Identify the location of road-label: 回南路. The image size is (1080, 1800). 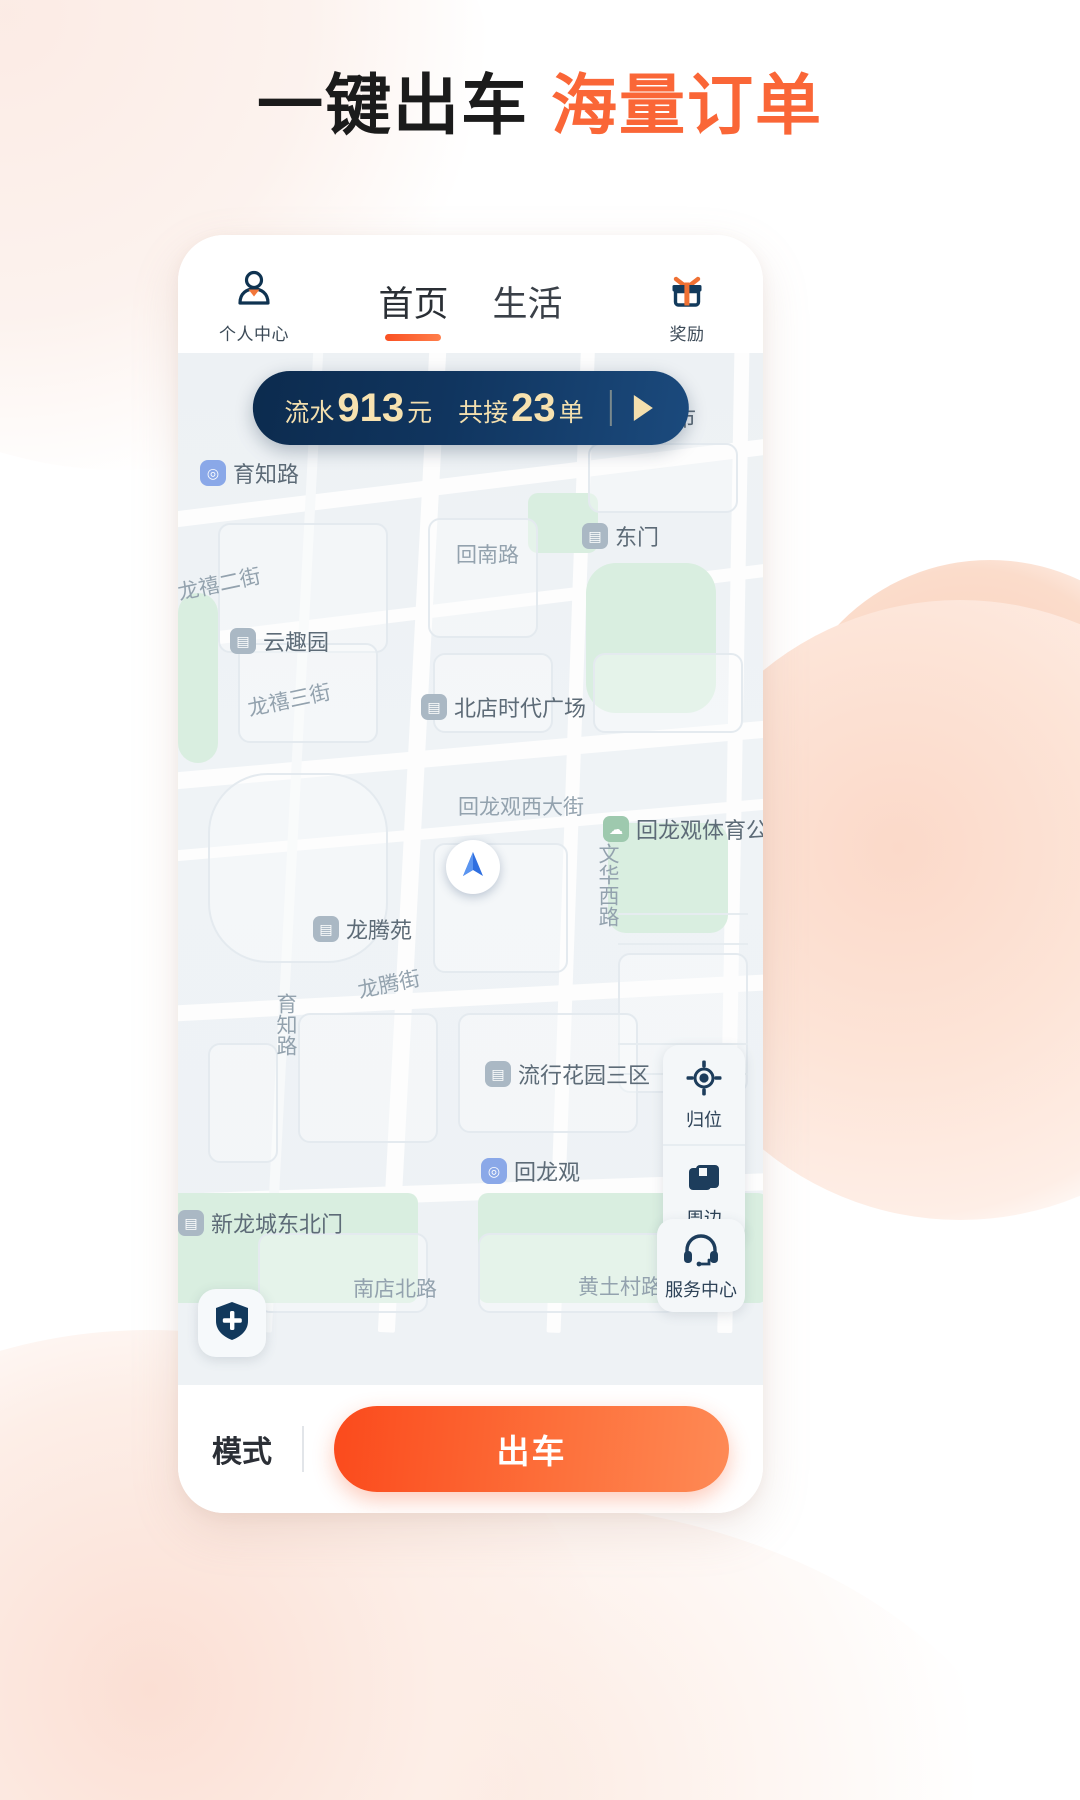
(487, 555).